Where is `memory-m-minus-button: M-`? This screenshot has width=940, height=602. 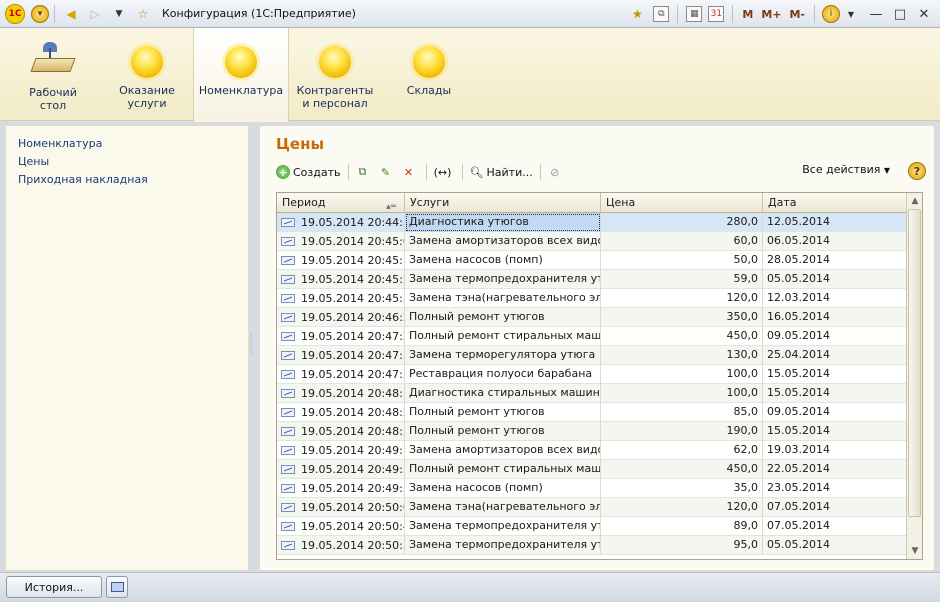
memory-m-minus-button: M- is located at coordinates (797, 14).